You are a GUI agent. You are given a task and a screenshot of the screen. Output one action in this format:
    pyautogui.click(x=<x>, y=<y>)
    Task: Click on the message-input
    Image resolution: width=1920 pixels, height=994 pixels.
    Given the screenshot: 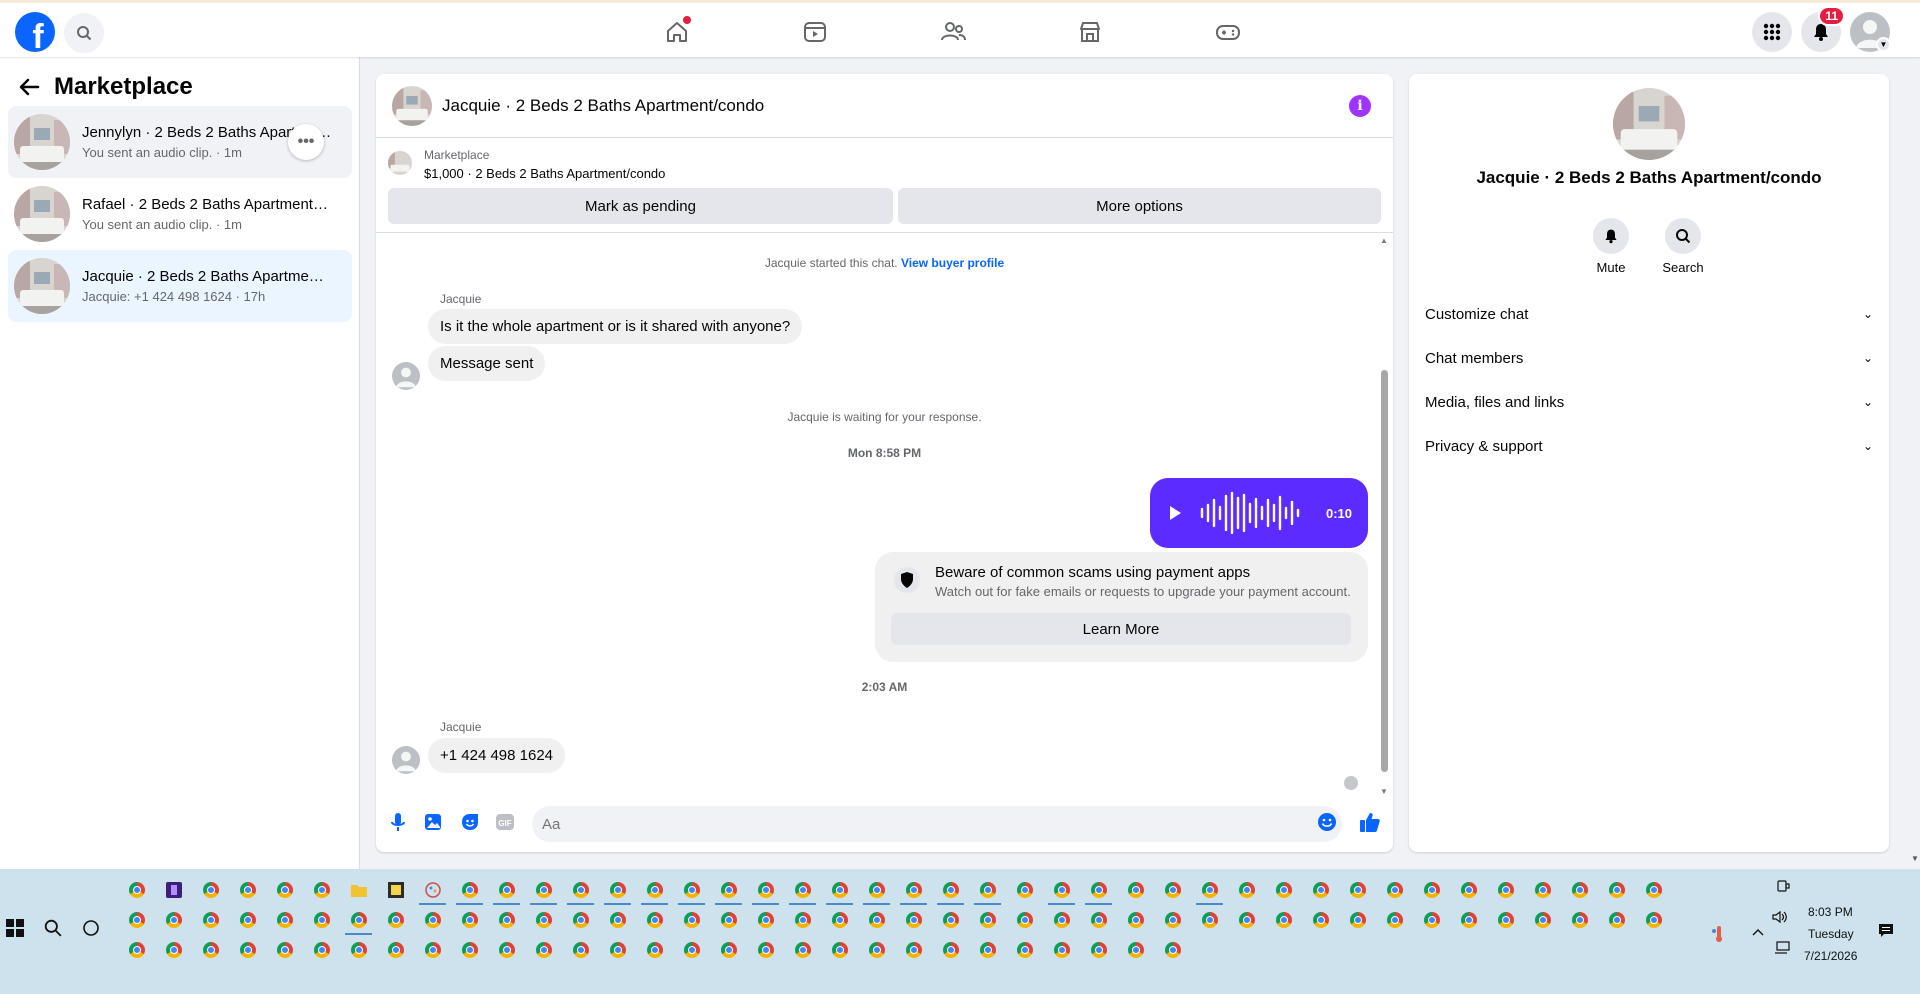 What is the action you would take?
    pyautogui.click(x=937, y=824)
    